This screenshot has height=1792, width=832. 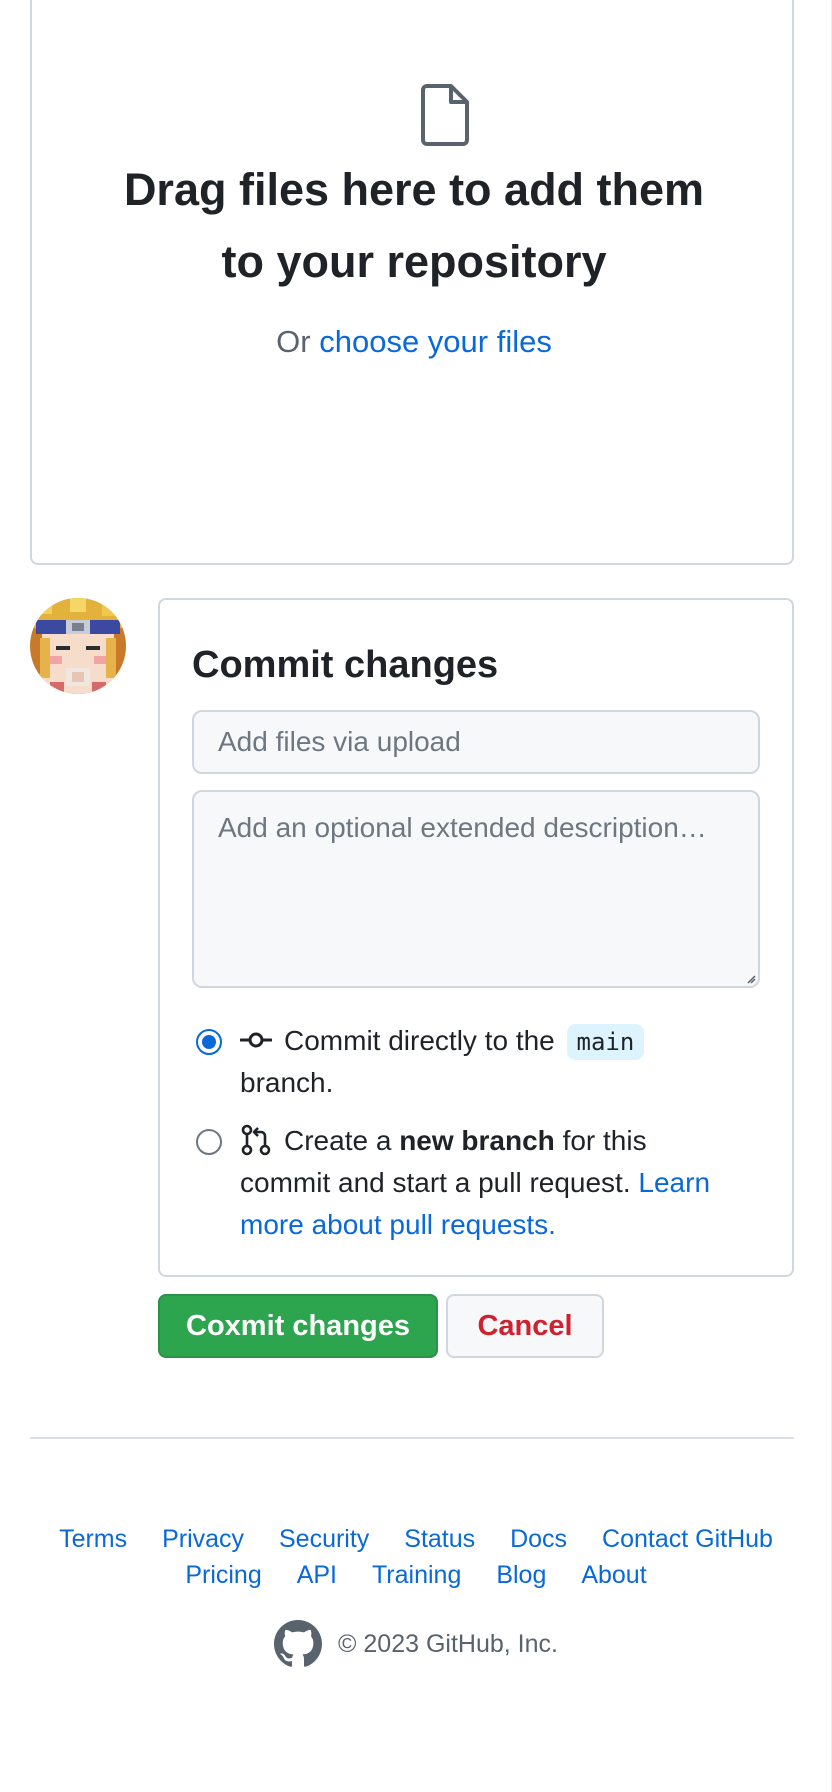 What do you see at coordinates (476, 889) in the screenshot?
I see `commit-description-input` at bounding box center [476, 889].